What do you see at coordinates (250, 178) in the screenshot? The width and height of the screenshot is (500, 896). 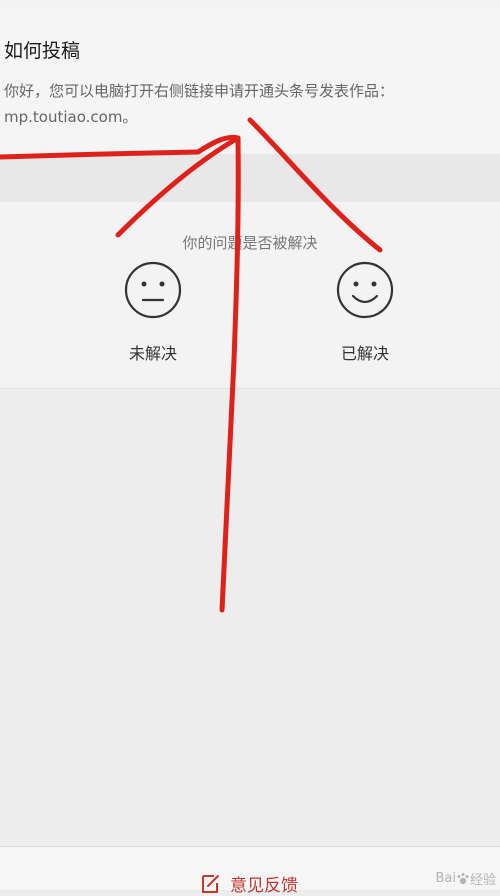 I see `section-divider` at bounding box center [250, 178].